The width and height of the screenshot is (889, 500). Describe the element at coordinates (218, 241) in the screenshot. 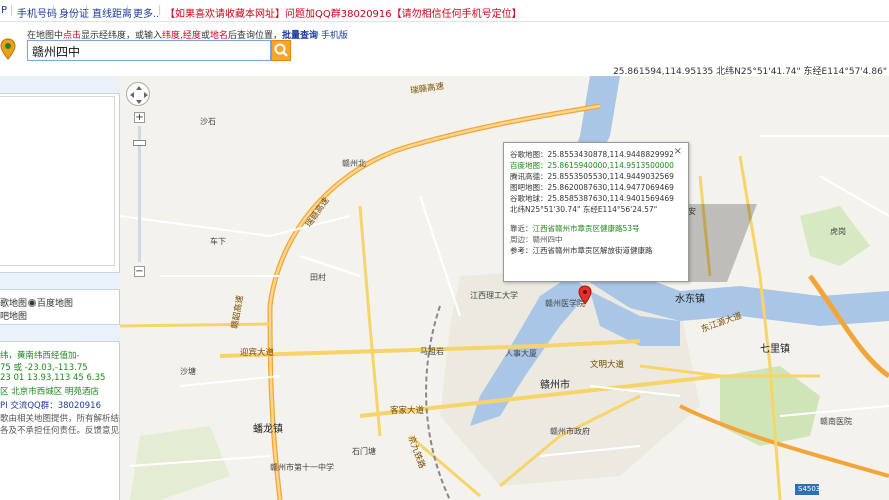

I see `place-label: 车下` at that location.